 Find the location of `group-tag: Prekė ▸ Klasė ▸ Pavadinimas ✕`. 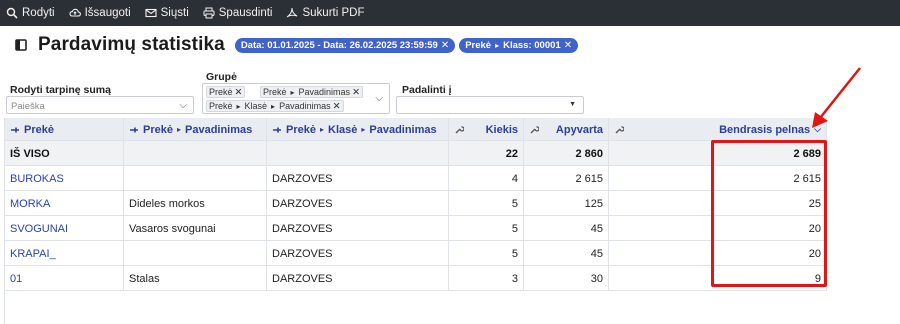

group-tag: Prekė ▸ Klasė ▸ Pavadinimas ✕ is located at coordinates (275, 106).